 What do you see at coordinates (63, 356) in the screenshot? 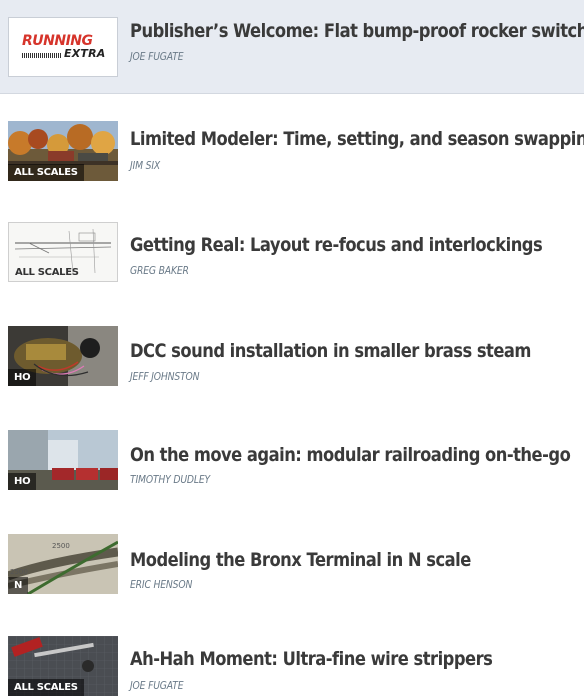
I see `brass-steam-thumbnail: HO` at bounding box center [63, 356].